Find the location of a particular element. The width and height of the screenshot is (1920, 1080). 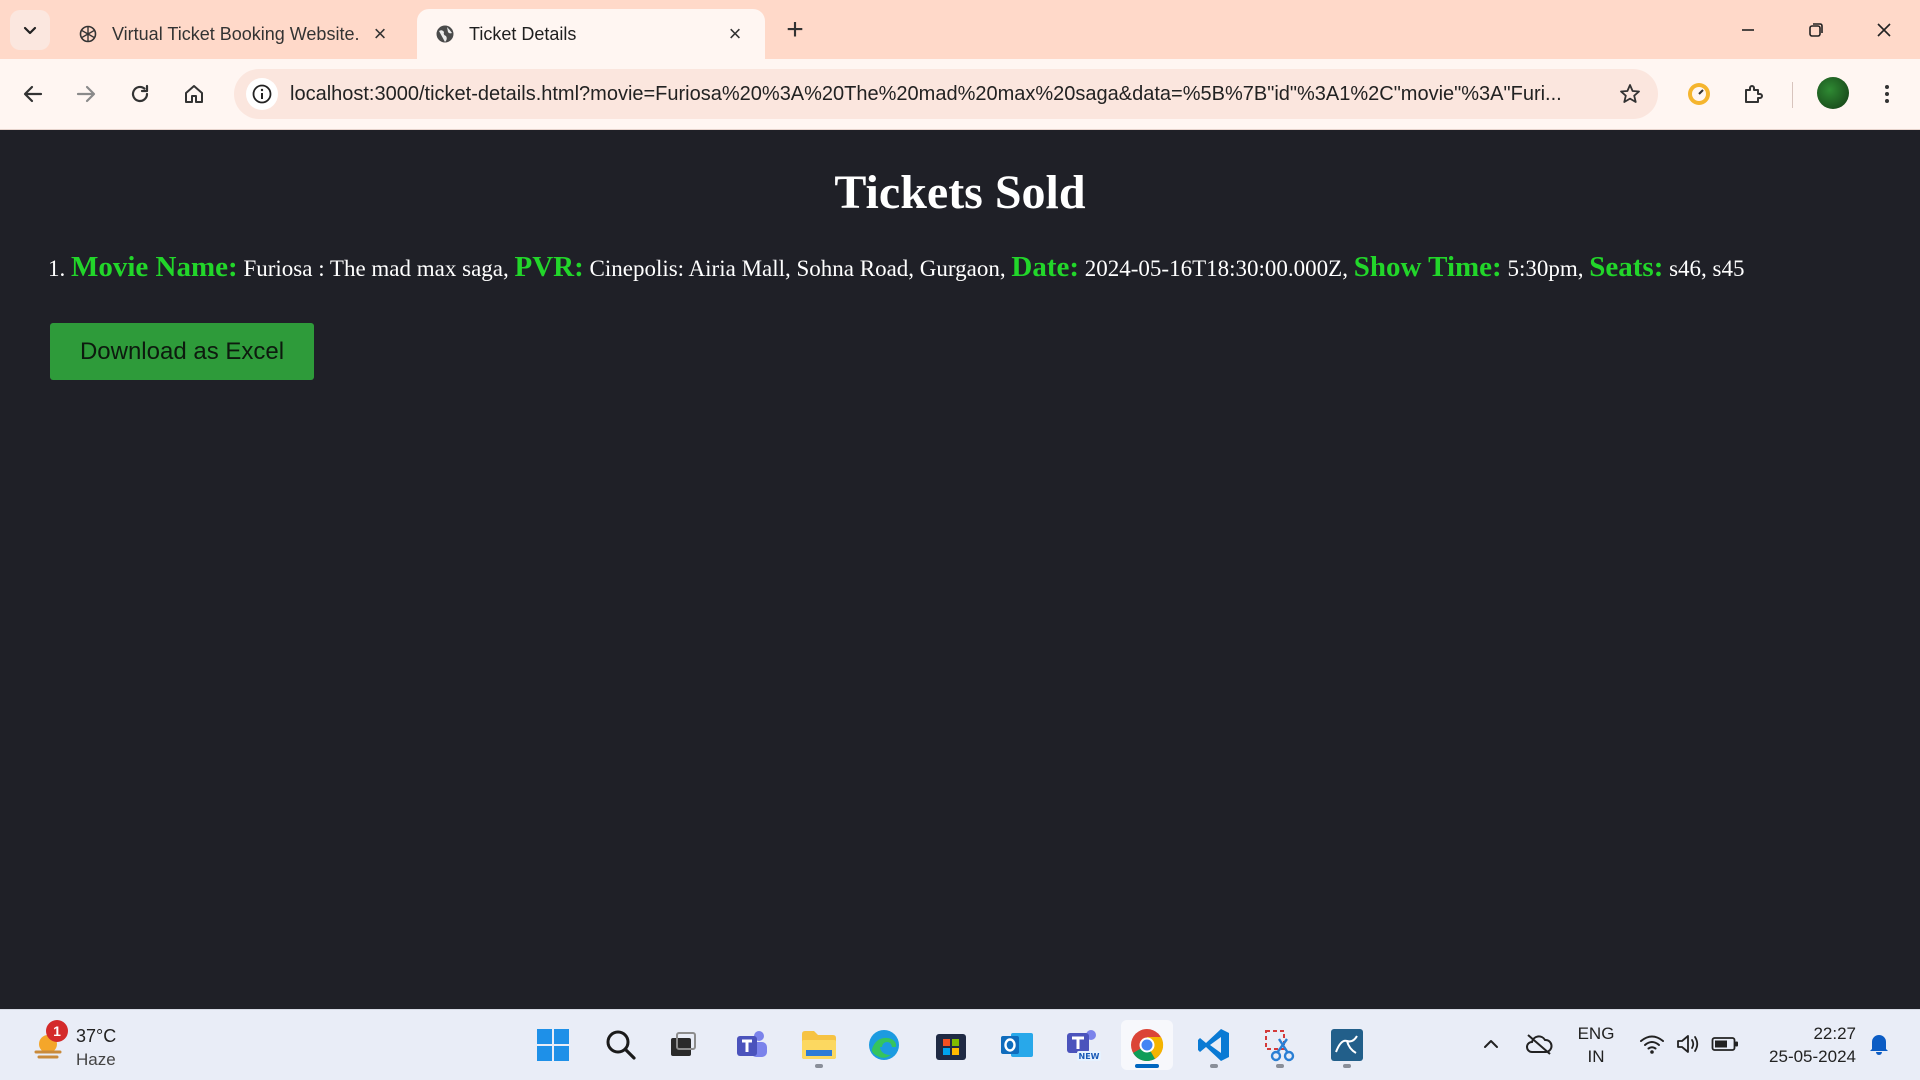

extension-button is located at coordinates (1699, 94).